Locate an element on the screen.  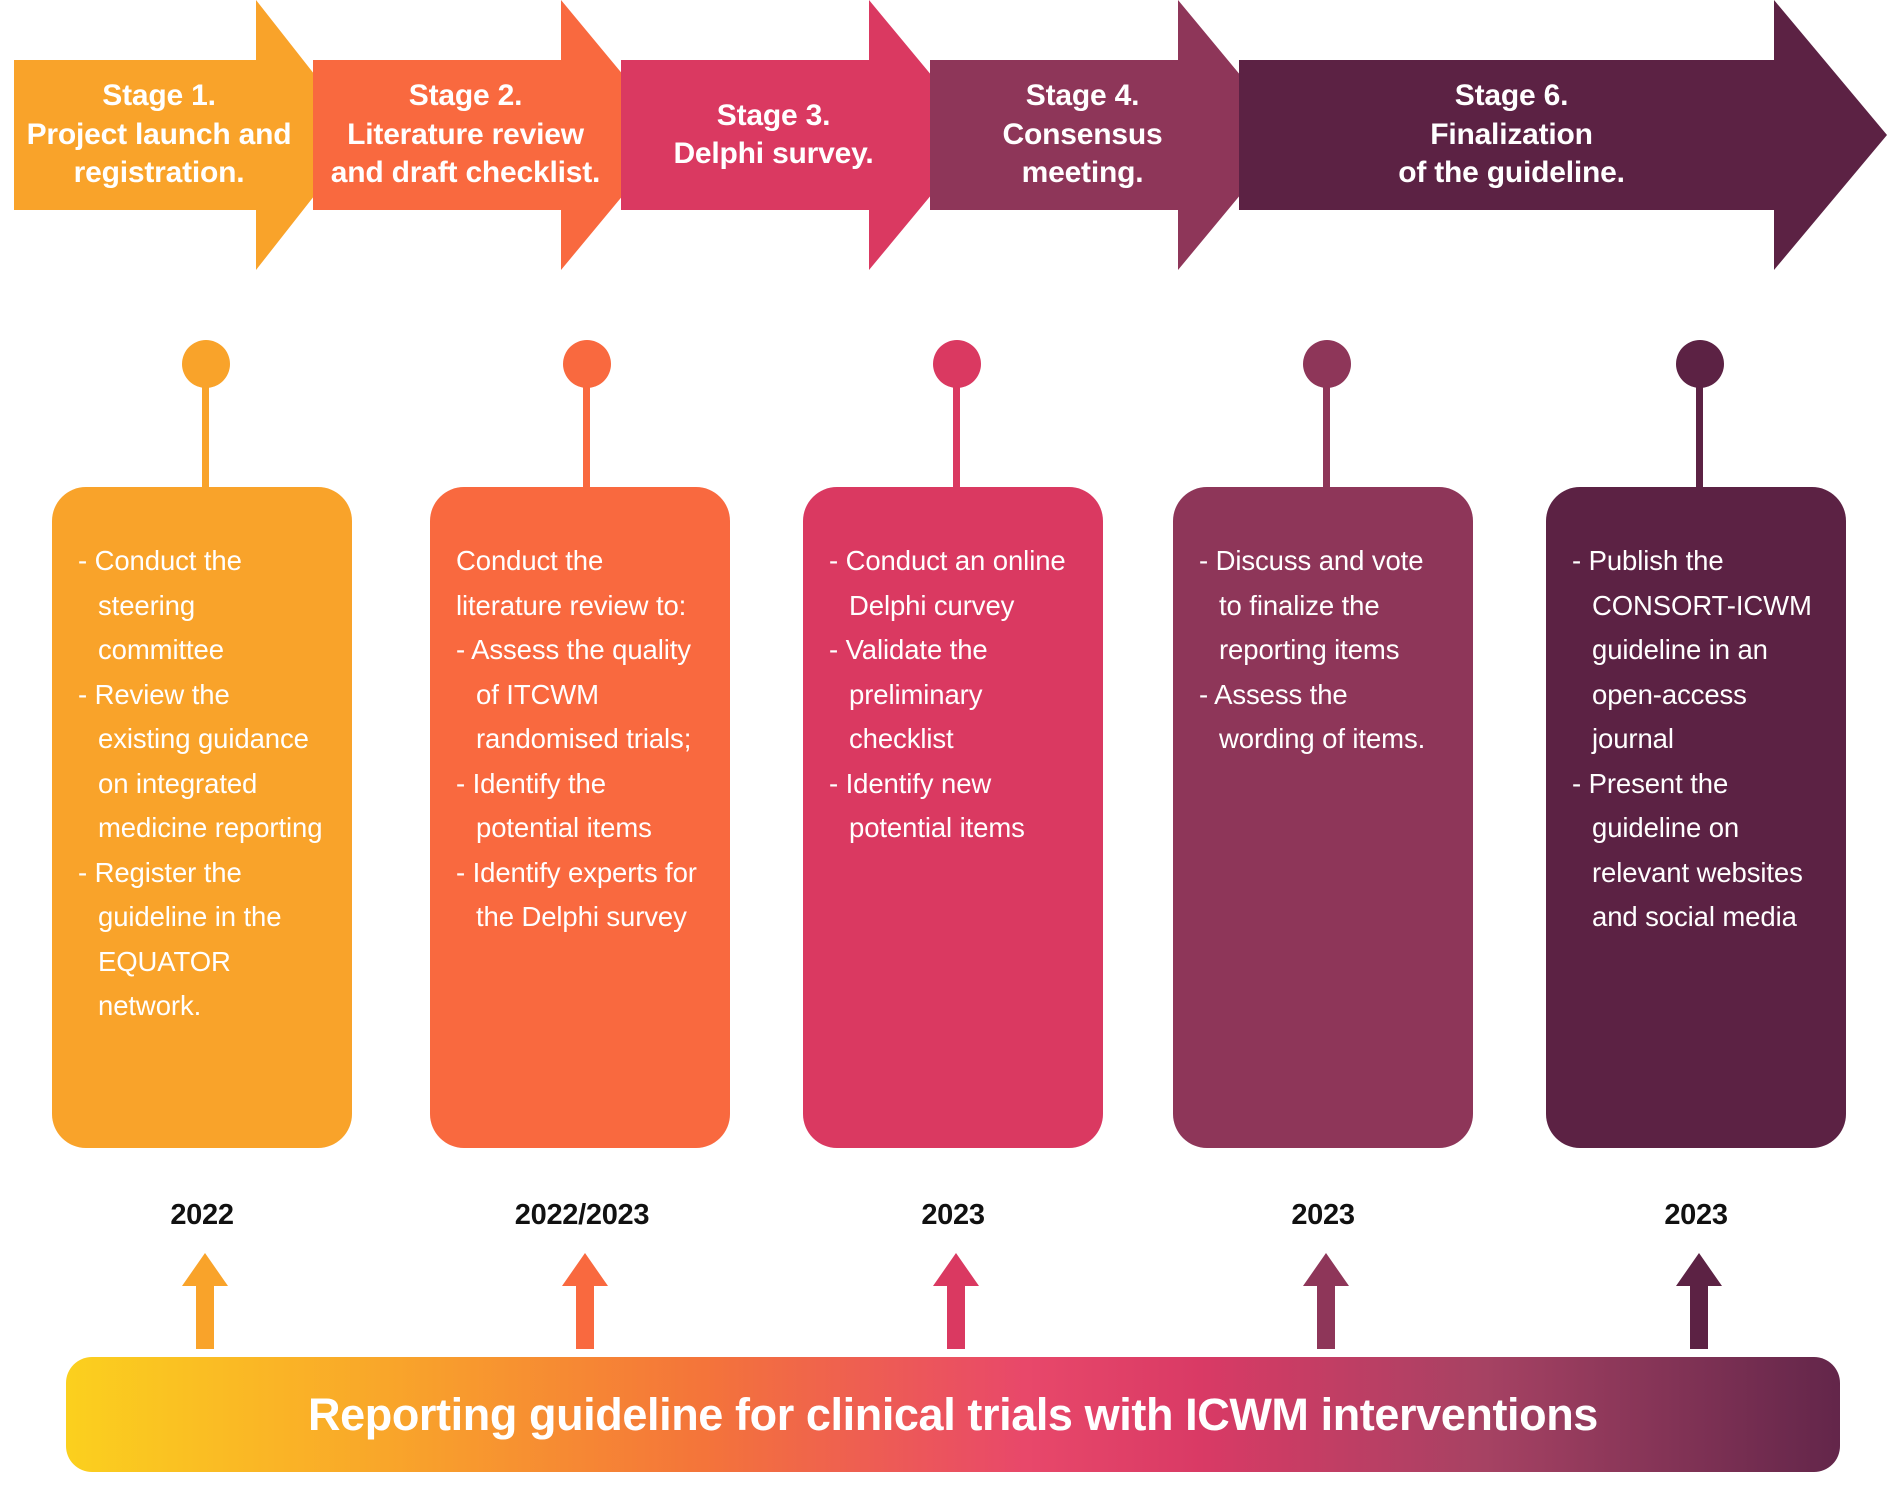
year-label-2: 2022/2023 is located at coordinates (582, 1215).